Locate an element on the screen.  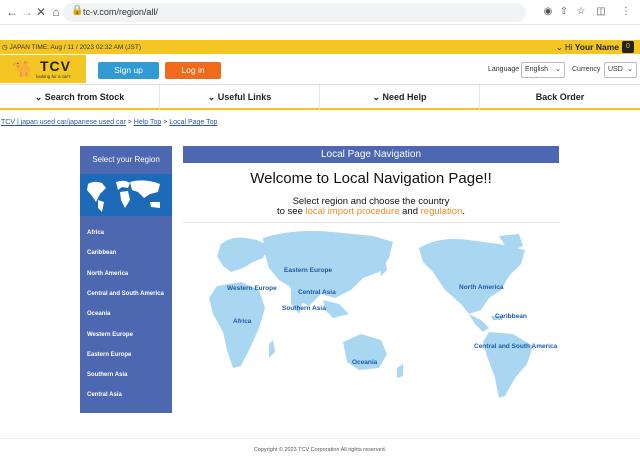
sidebar-item-north-america: North America is located at coordinates (107, 274).